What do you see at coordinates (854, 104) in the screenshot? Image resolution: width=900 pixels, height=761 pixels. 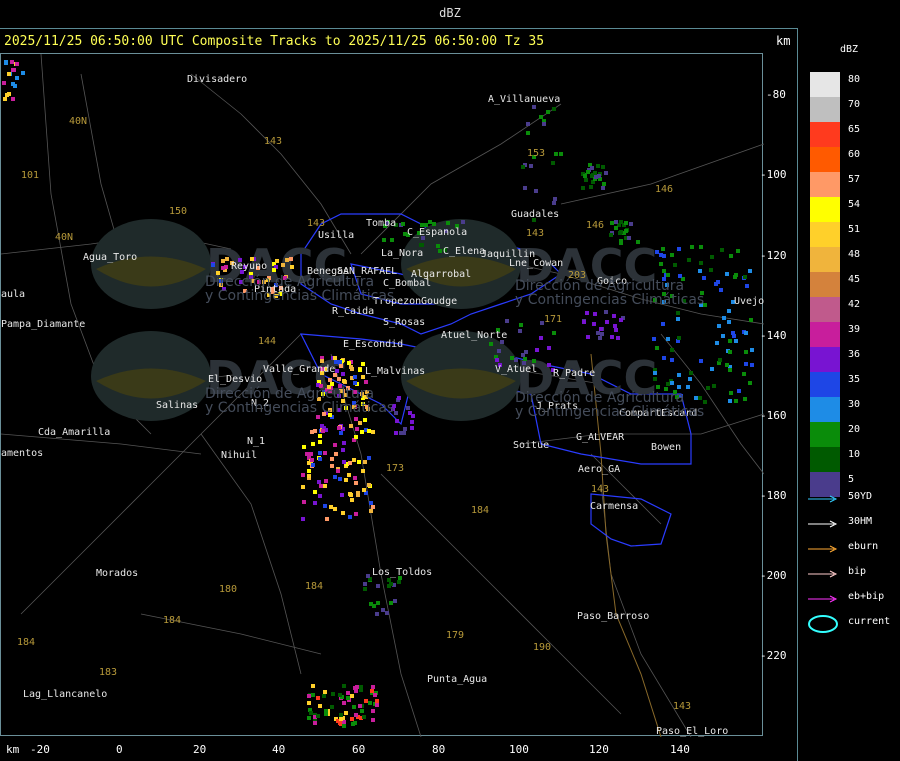 I see `dbz-level-label: 70` at bounding box center [854, 104].